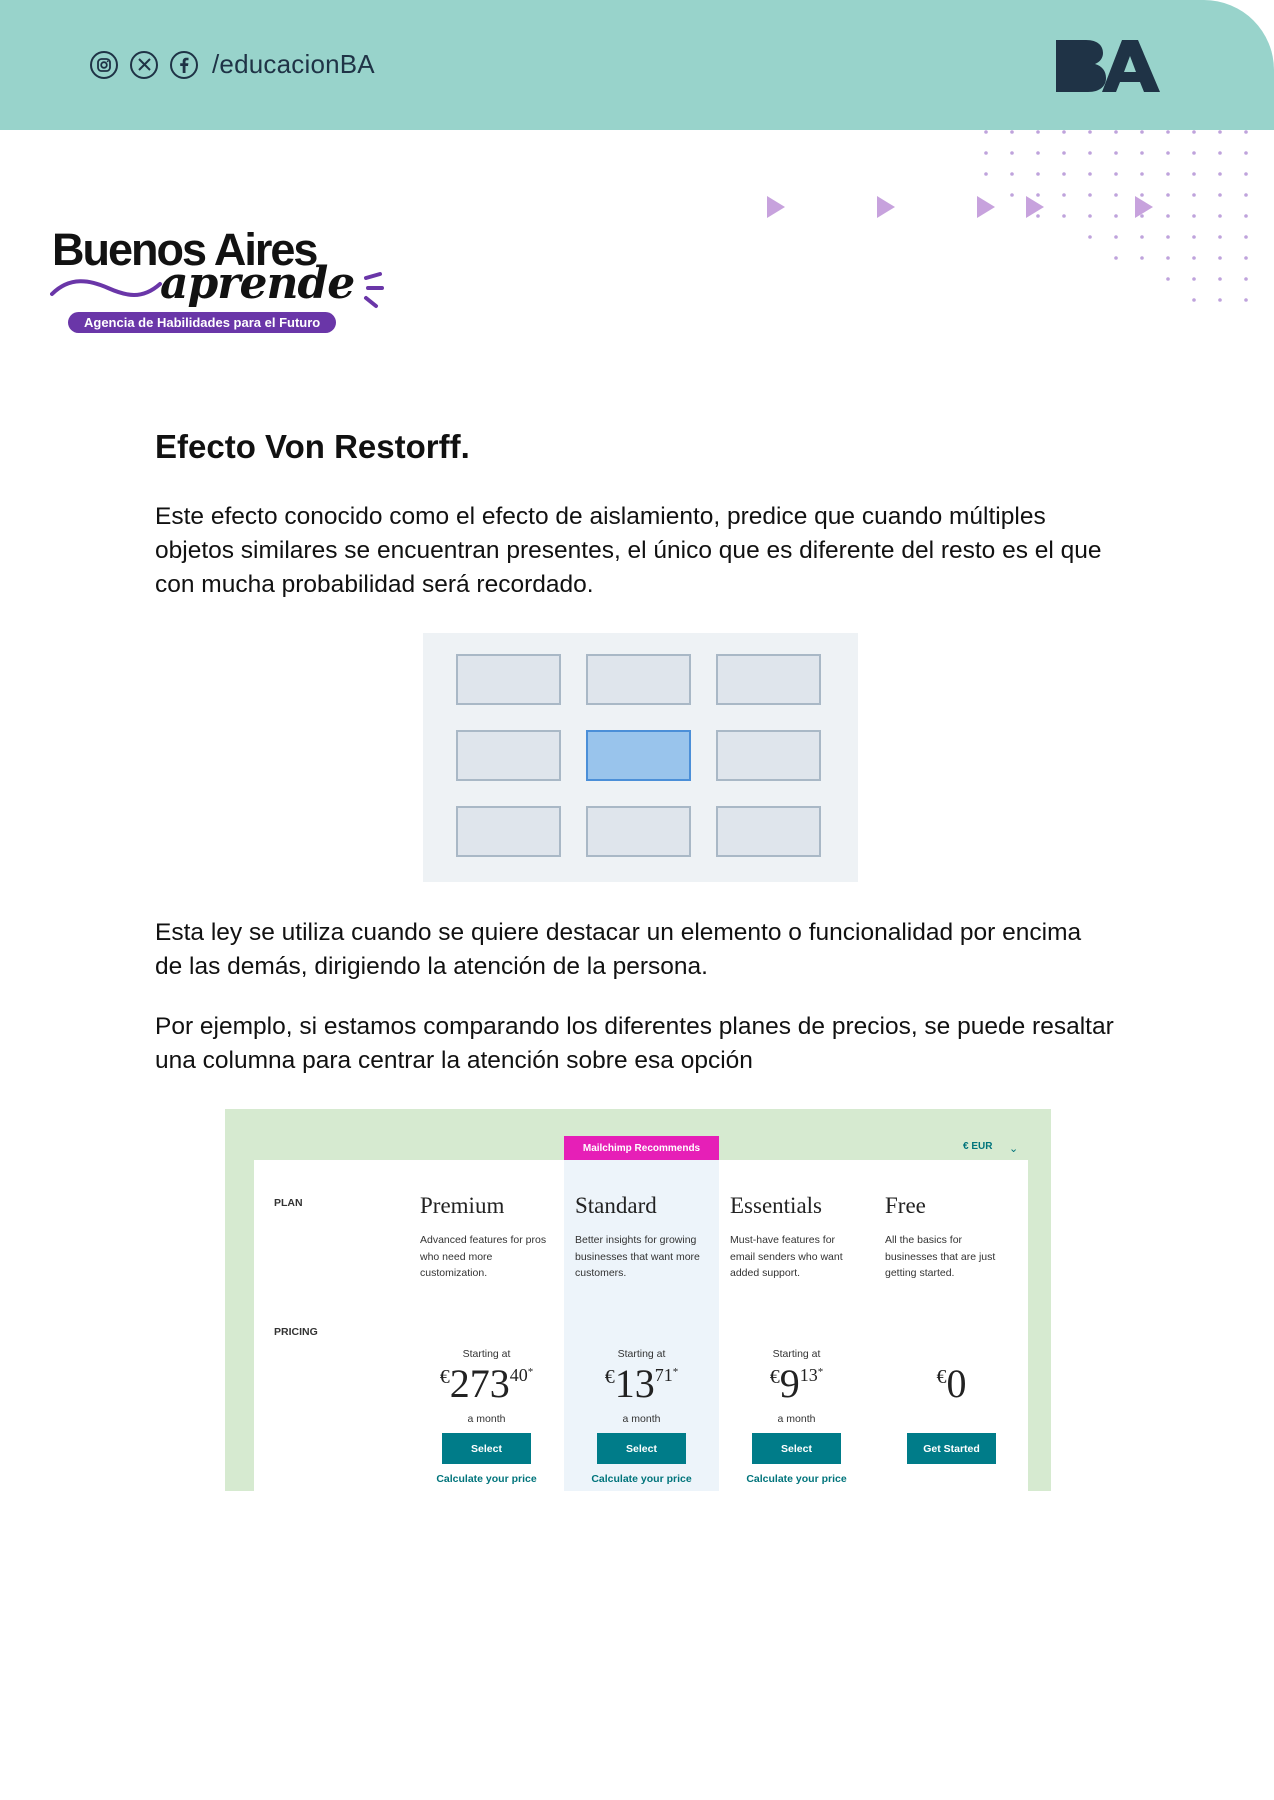  What do you see at coordinates (951, 1448) in the screenshot?
I see `get-started-button: Get Started` at bounding box center [951, 1448].